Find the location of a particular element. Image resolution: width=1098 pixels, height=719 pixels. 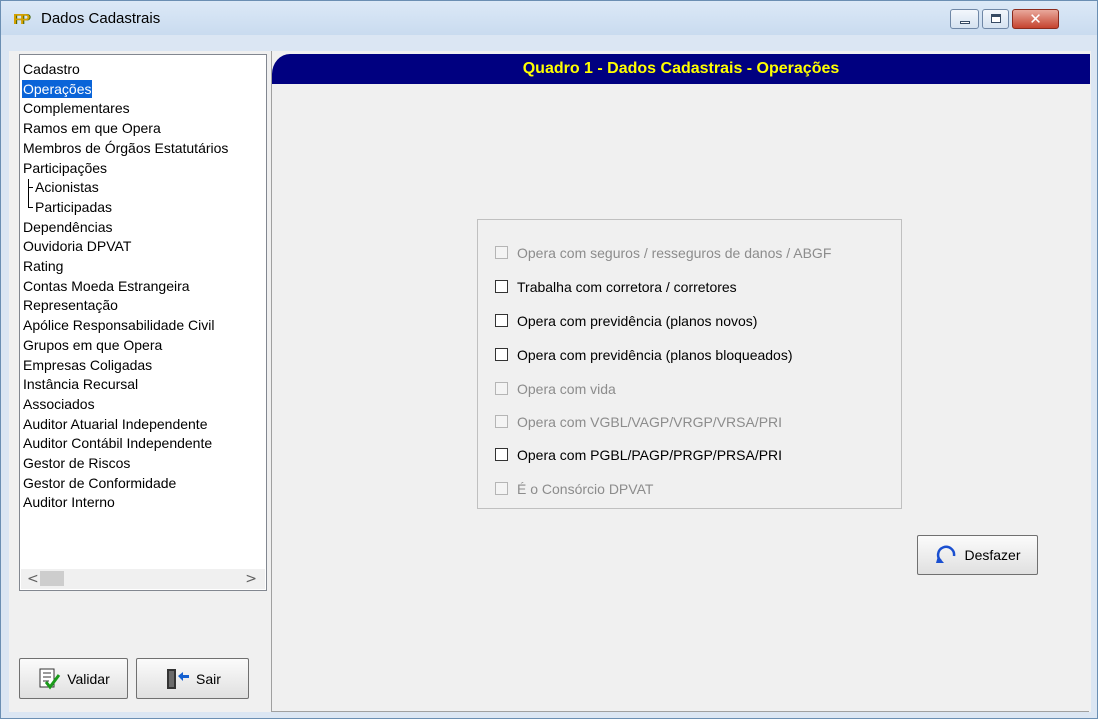

sidebar-item-cadastro: Cadastro is located at coordinates (51, 69).